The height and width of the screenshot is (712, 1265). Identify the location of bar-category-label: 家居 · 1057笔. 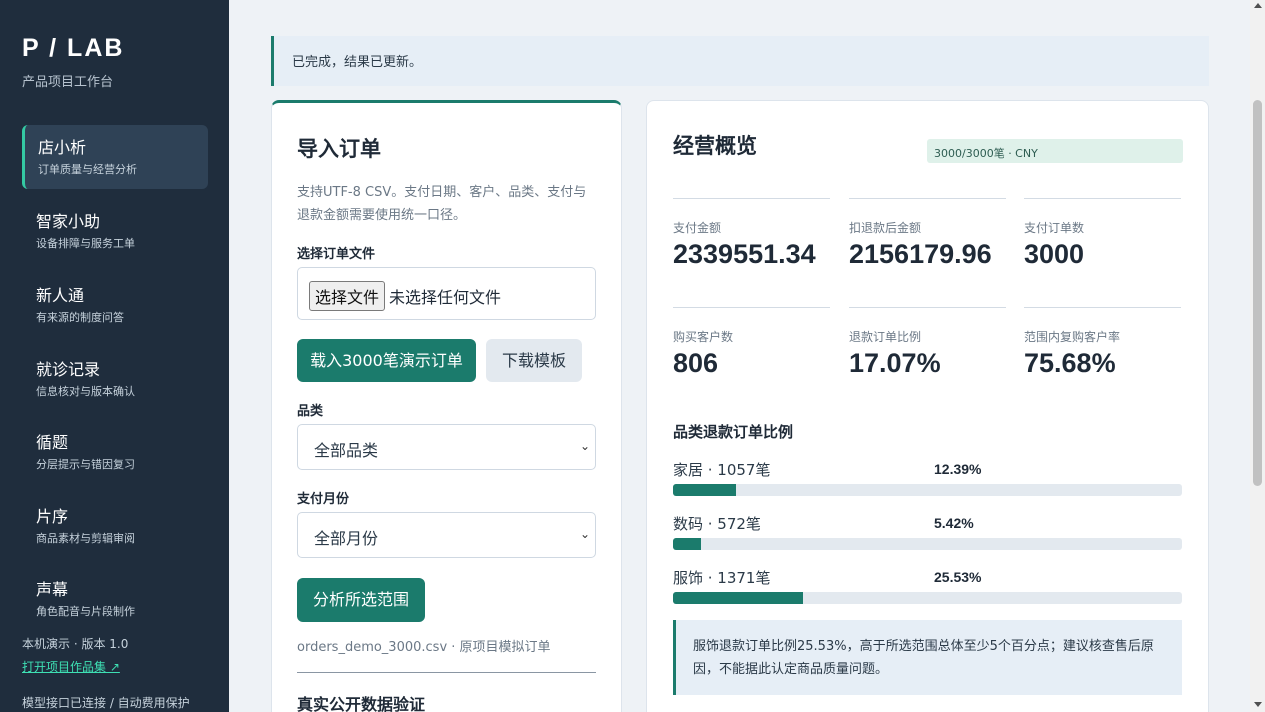
(722, 470).